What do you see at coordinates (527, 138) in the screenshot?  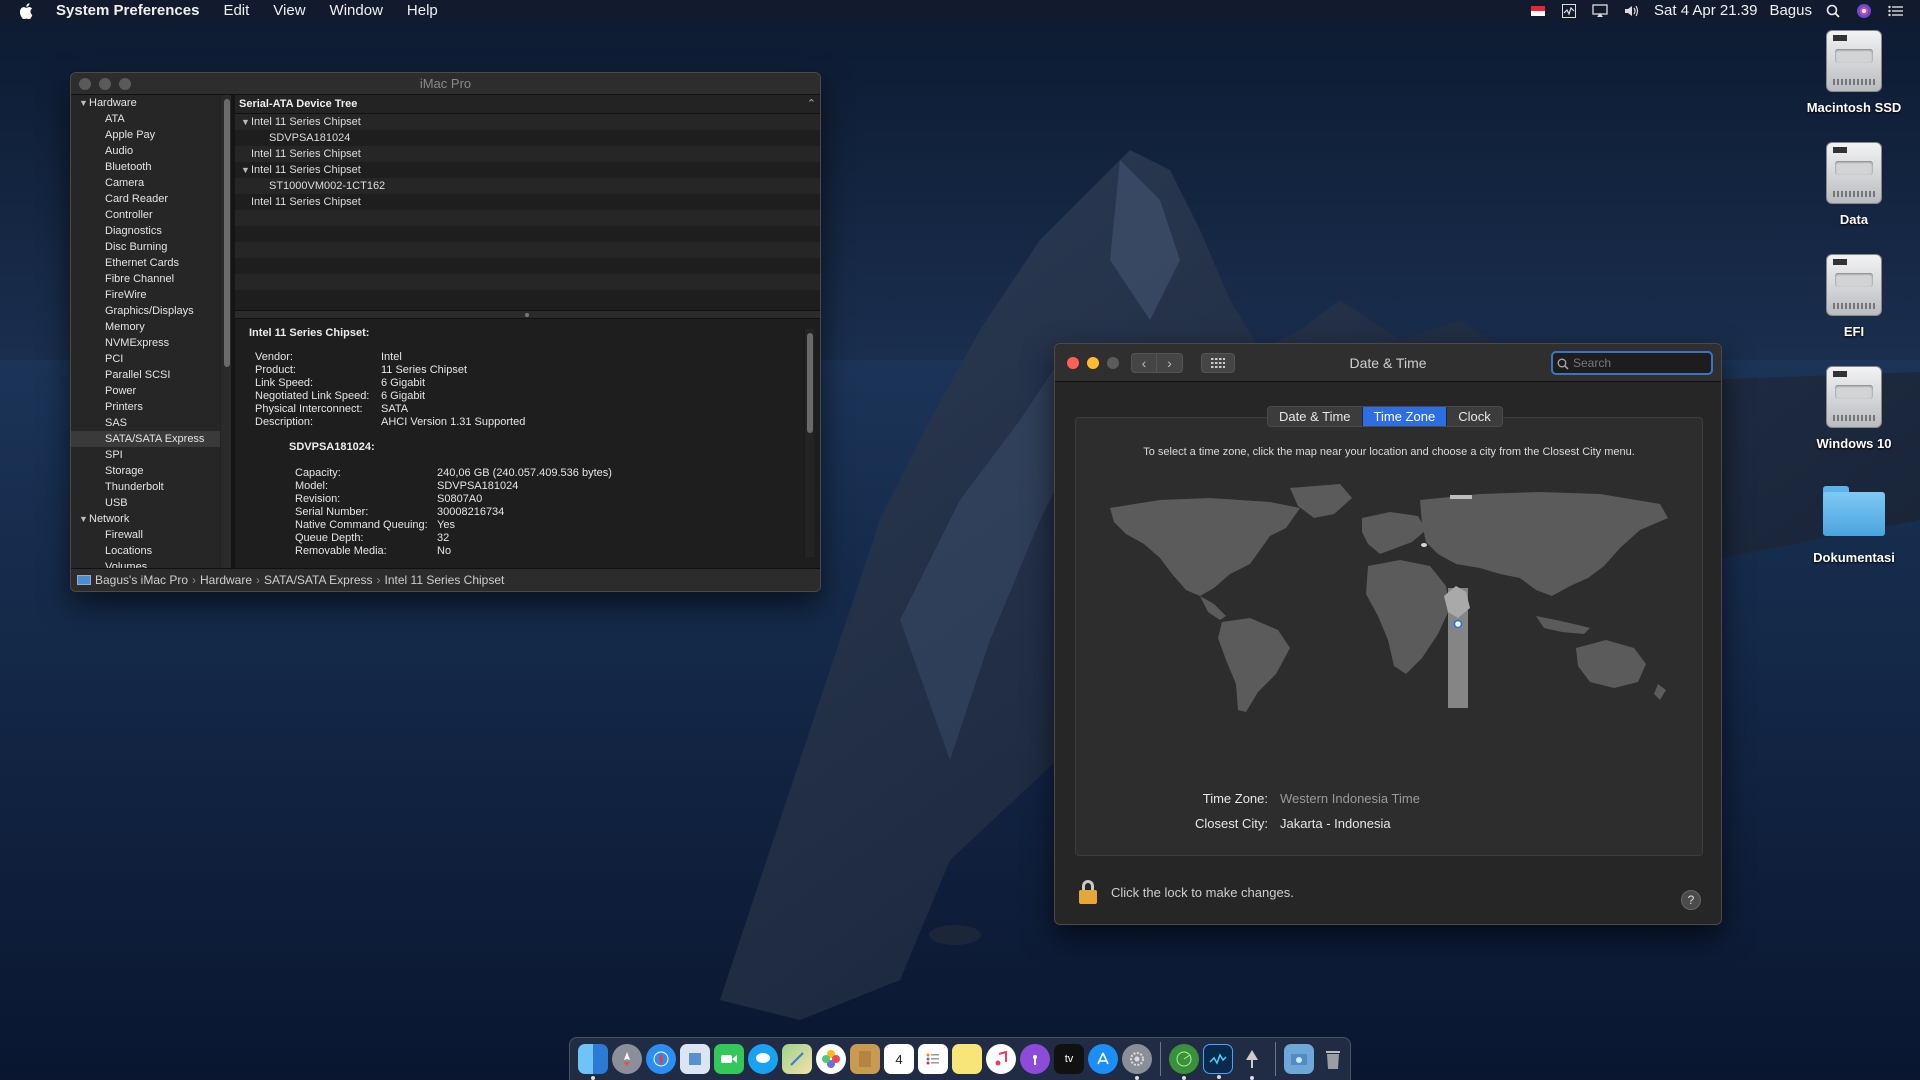 I see `table-row: SDVPSA181024` at bounding box center [527, 138].